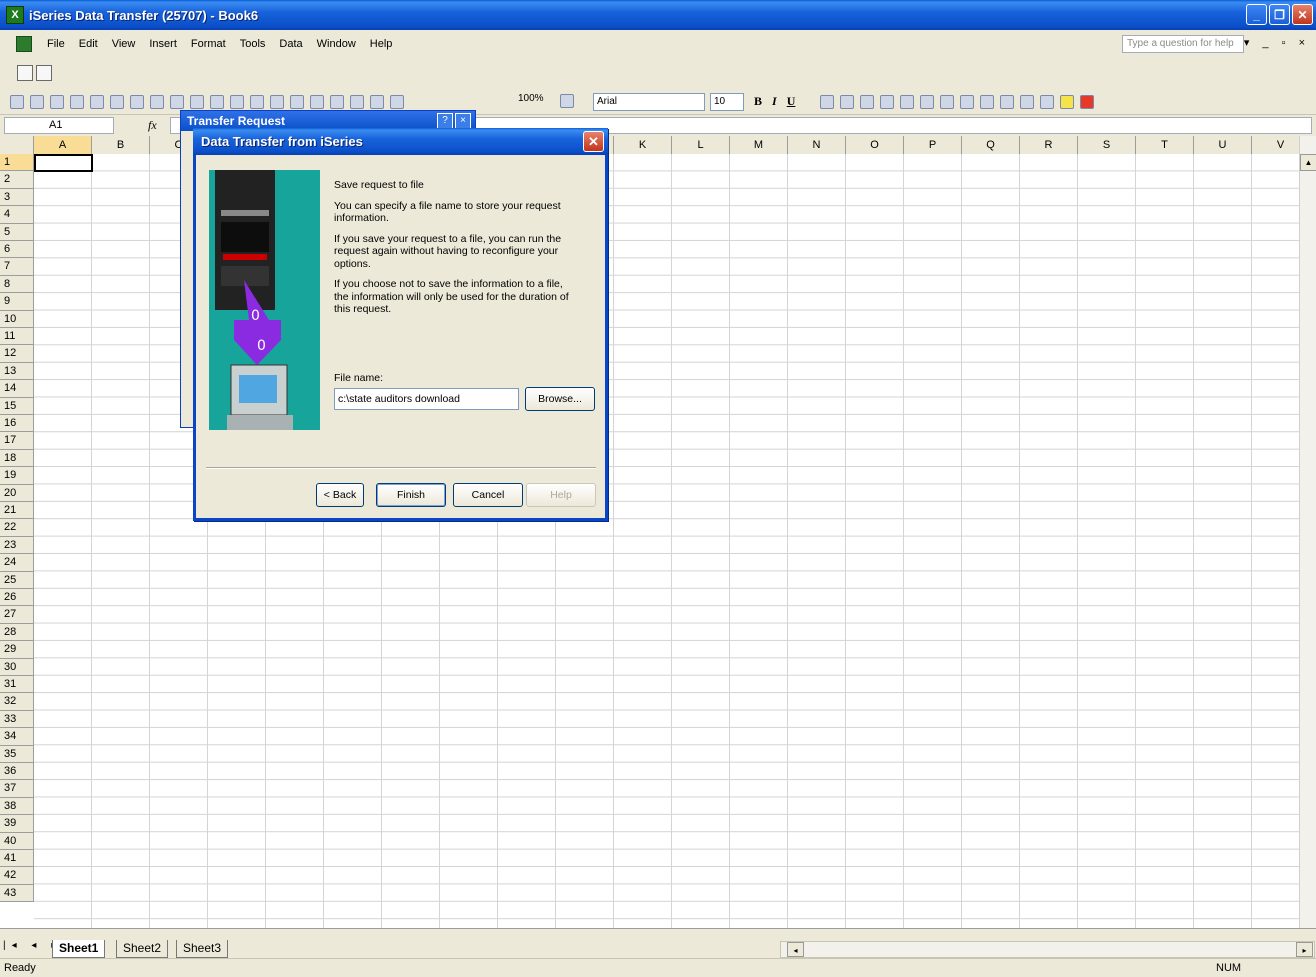 The height and width of the screenshot is (977, 1316). I want to click on row-header: 17, so click(17, 441).